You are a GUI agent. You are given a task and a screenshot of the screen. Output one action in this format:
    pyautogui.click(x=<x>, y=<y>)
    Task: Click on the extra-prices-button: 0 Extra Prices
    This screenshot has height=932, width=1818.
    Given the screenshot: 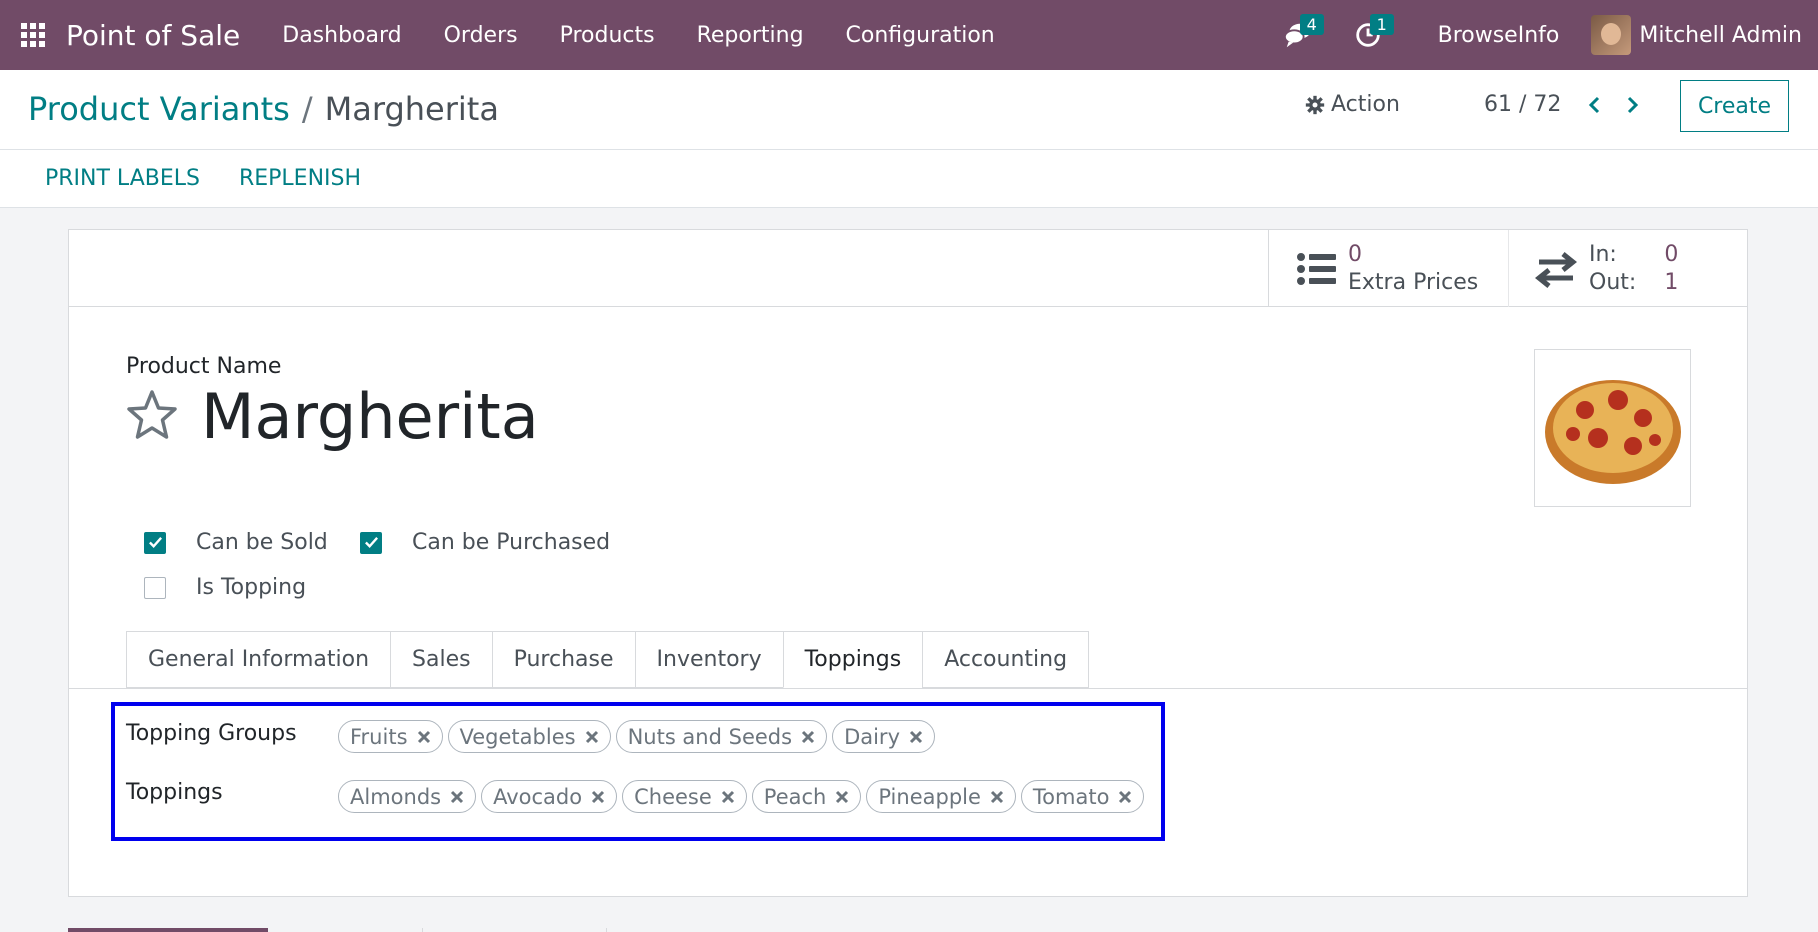 What is the action you would take?
    pyautogui.click(x=1389, y=268)
    